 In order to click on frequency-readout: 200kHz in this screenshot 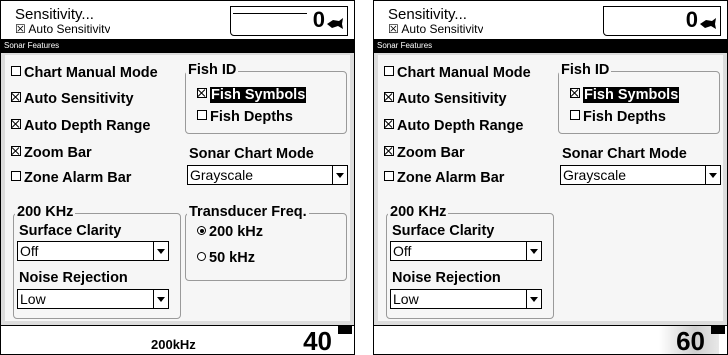, I will do `click(173, 344)`.